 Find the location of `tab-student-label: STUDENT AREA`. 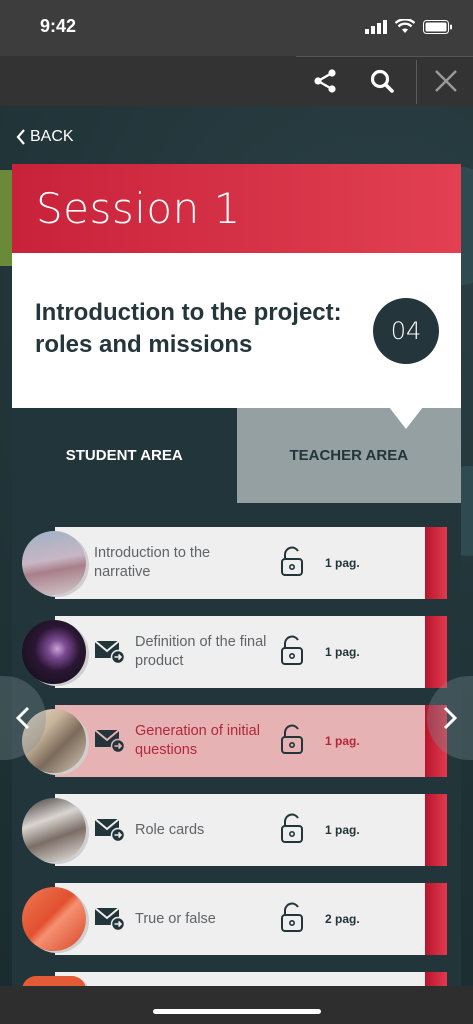

tab-student-label: STUDENT AREA is located at coordinates (124, 455).